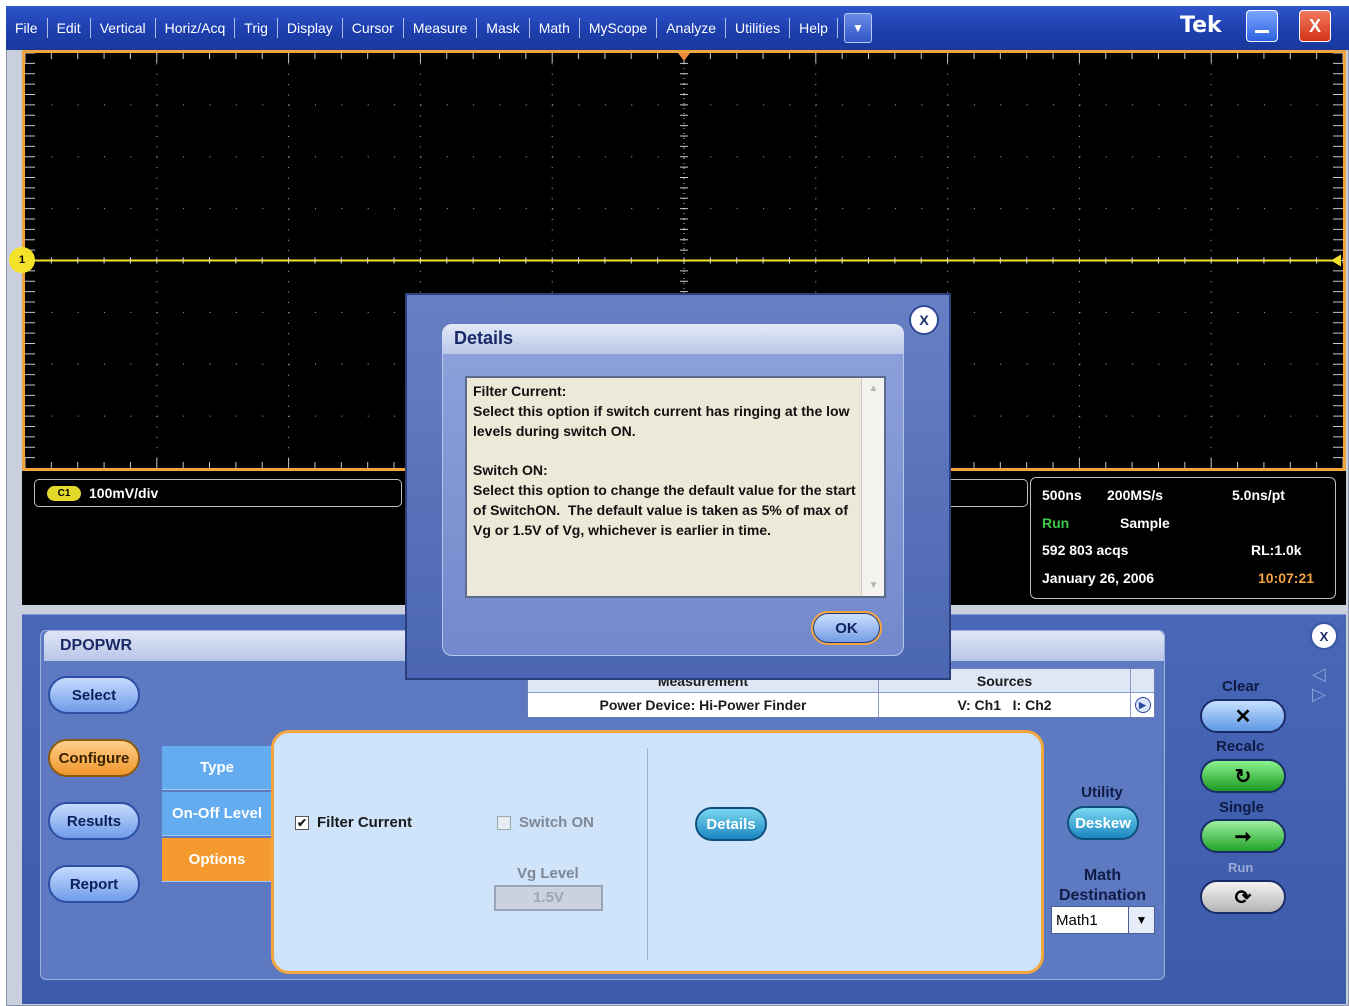  Describe the element at coordinates (217, 814) in the screenshot. I see `tab-on-off-level: On-Off Level` at that location.